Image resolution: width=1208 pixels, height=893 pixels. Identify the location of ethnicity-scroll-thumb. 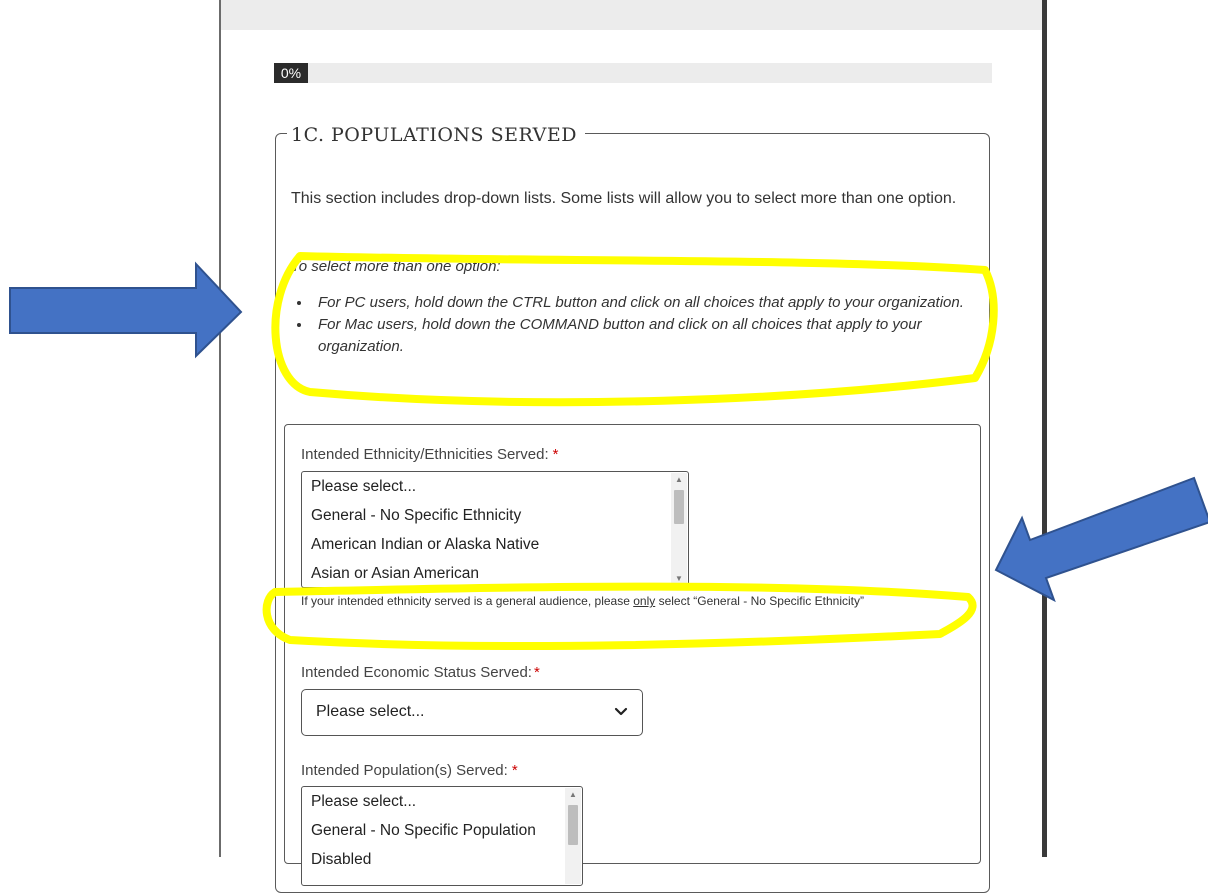
(679, 507).